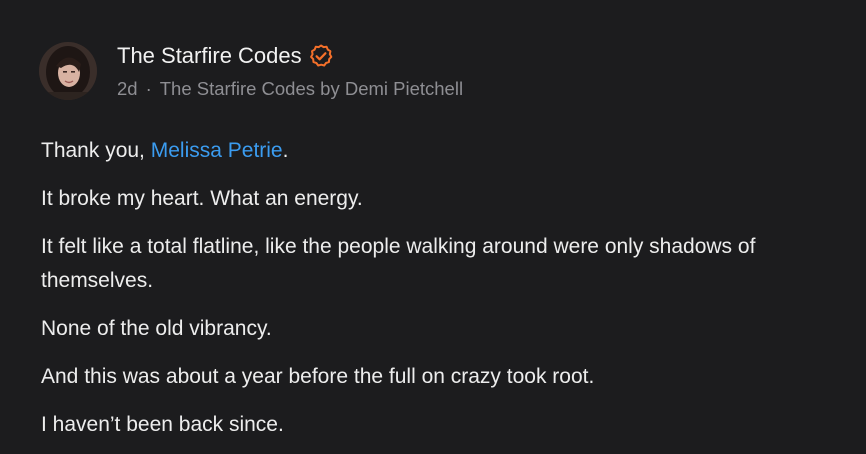  What do you see at coordinates (448, 151) in the screenshot?
I see `comment-paragraph: Thank you, Melissa Petrie.` at bounding box center [448, 151].